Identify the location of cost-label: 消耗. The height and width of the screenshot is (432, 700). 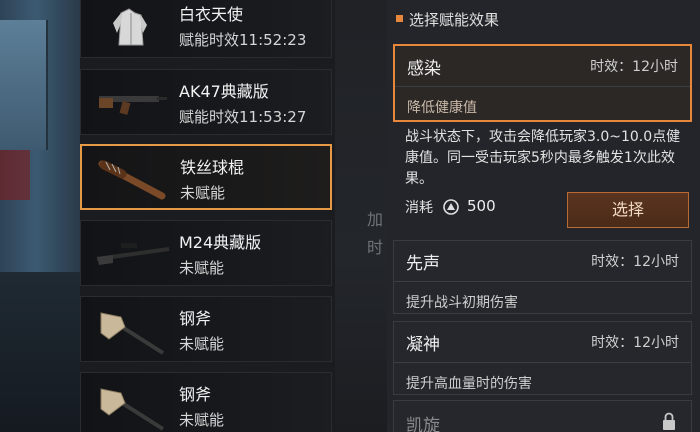
(419, 208).